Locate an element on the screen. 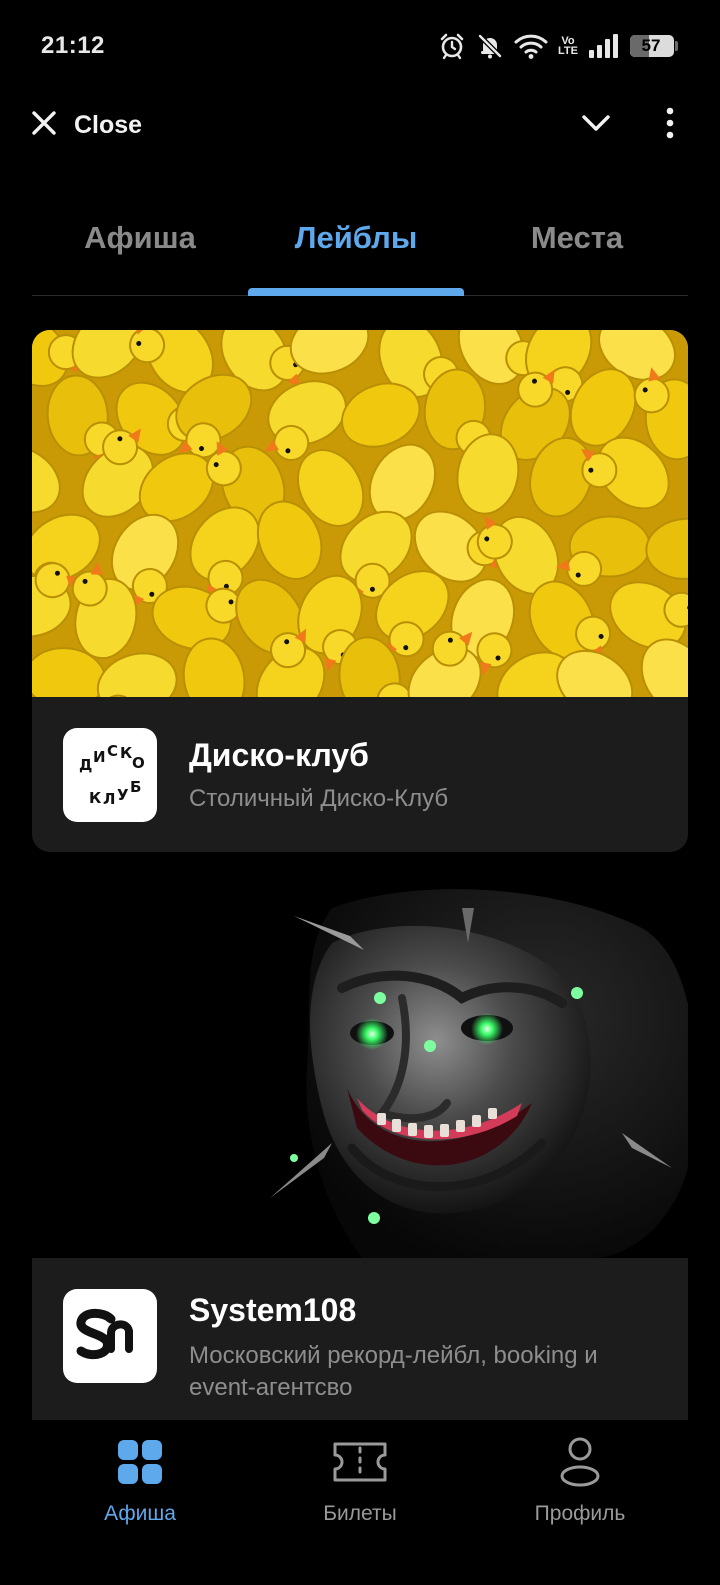 This screenshot has width=720, height=1585. collapse-button is located at coordinates (596, 125).